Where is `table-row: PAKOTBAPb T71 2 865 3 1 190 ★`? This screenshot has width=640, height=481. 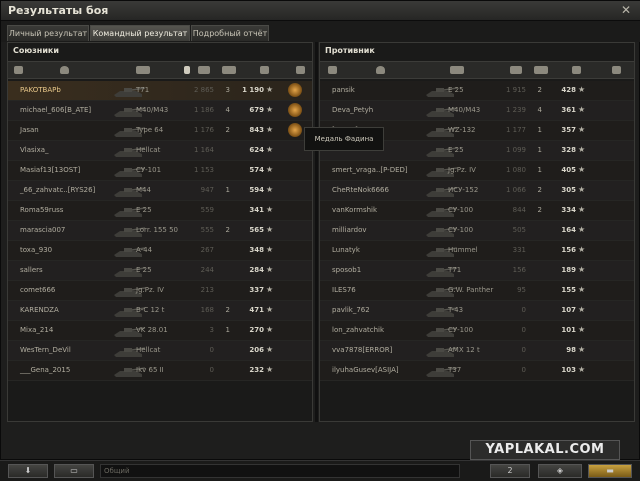 table-row: PAKOTBAPb T71 2 865 3 1 190 ★ is located at coordinates (160, 91).